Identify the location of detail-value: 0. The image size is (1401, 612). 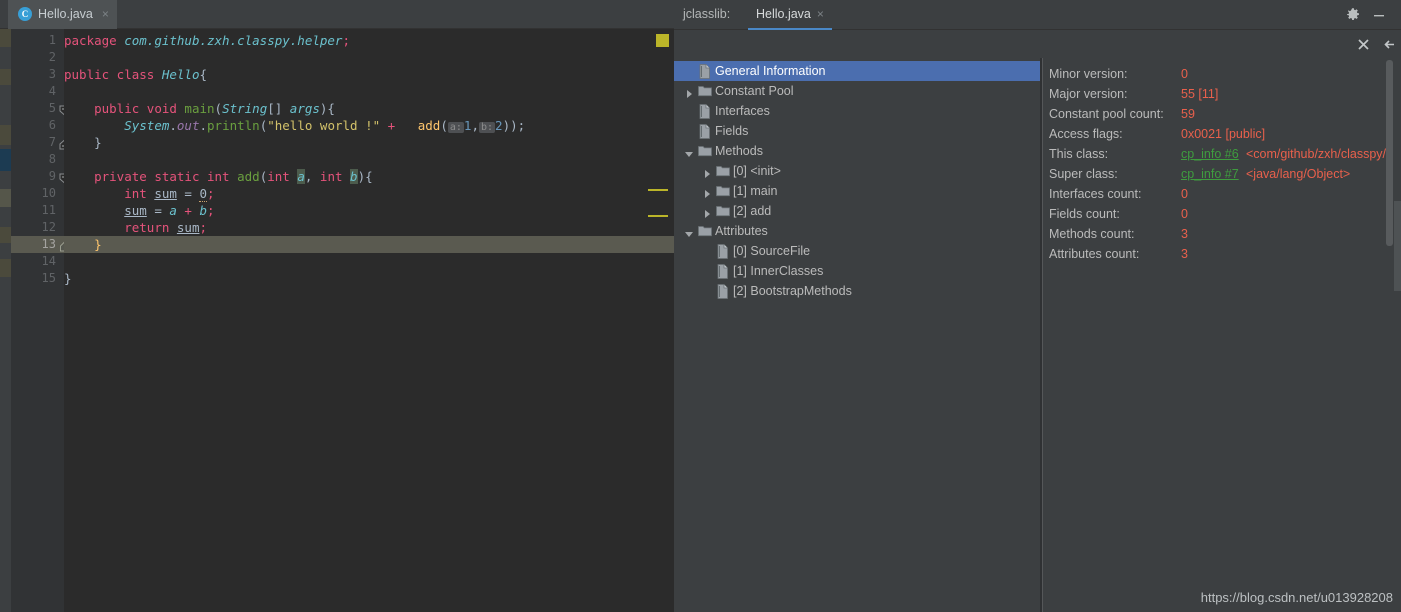
(1184, 74).